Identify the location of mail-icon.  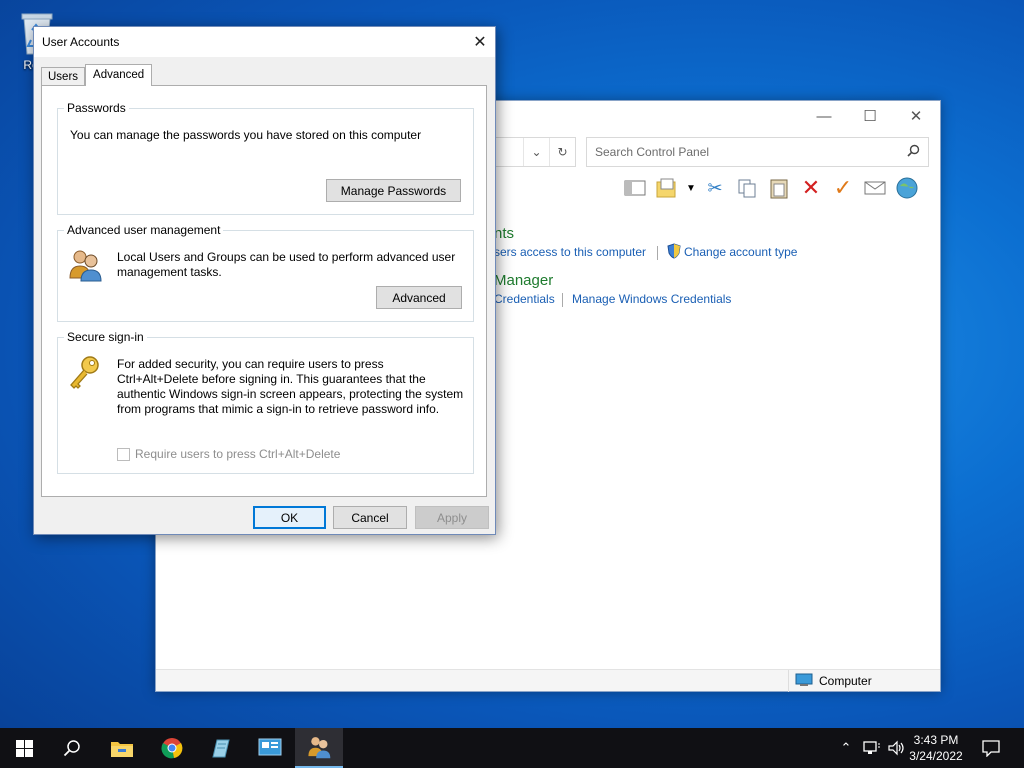
(875, 188).